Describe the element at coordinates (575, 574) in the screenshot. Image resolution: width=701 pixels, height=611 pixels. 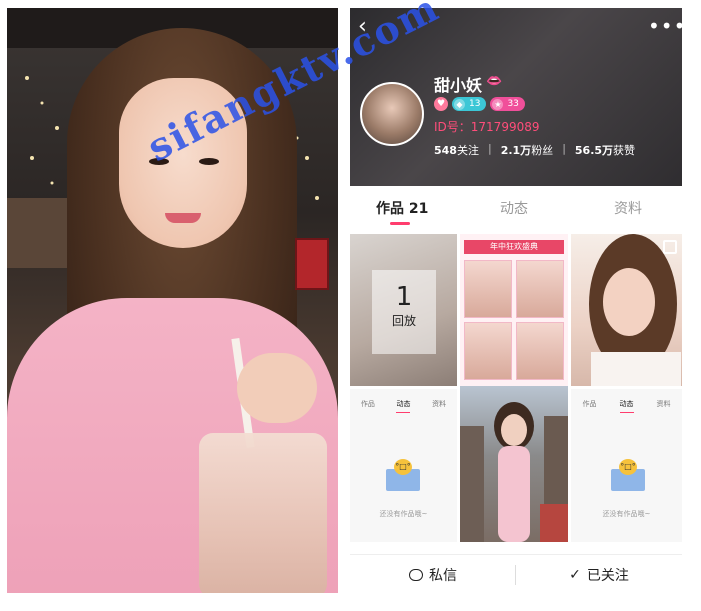
I see `check-icon: ✓` at that location.